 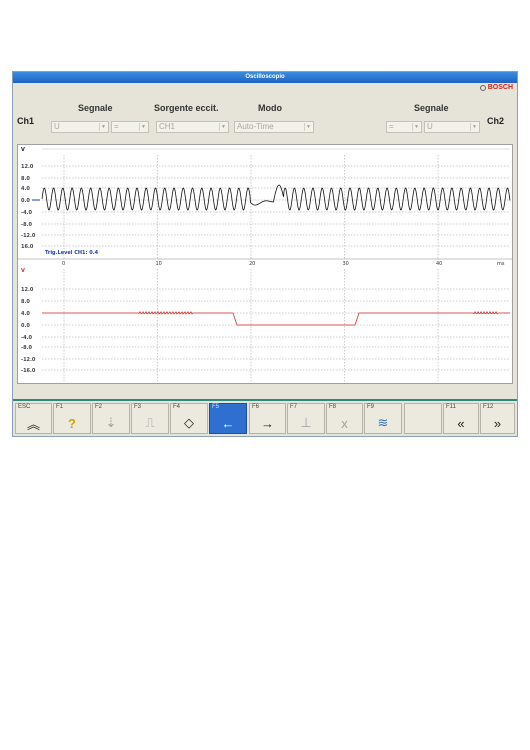 What do you see at coordinates (23, 271) in the screenshot?
I see `bottom-unit-label: V` at bounding box center [23, 271].